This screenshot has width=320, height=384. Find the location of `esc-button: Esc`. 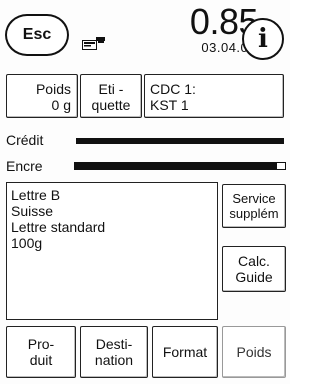

esc-button: Esc is located at coordinates (37, 35).